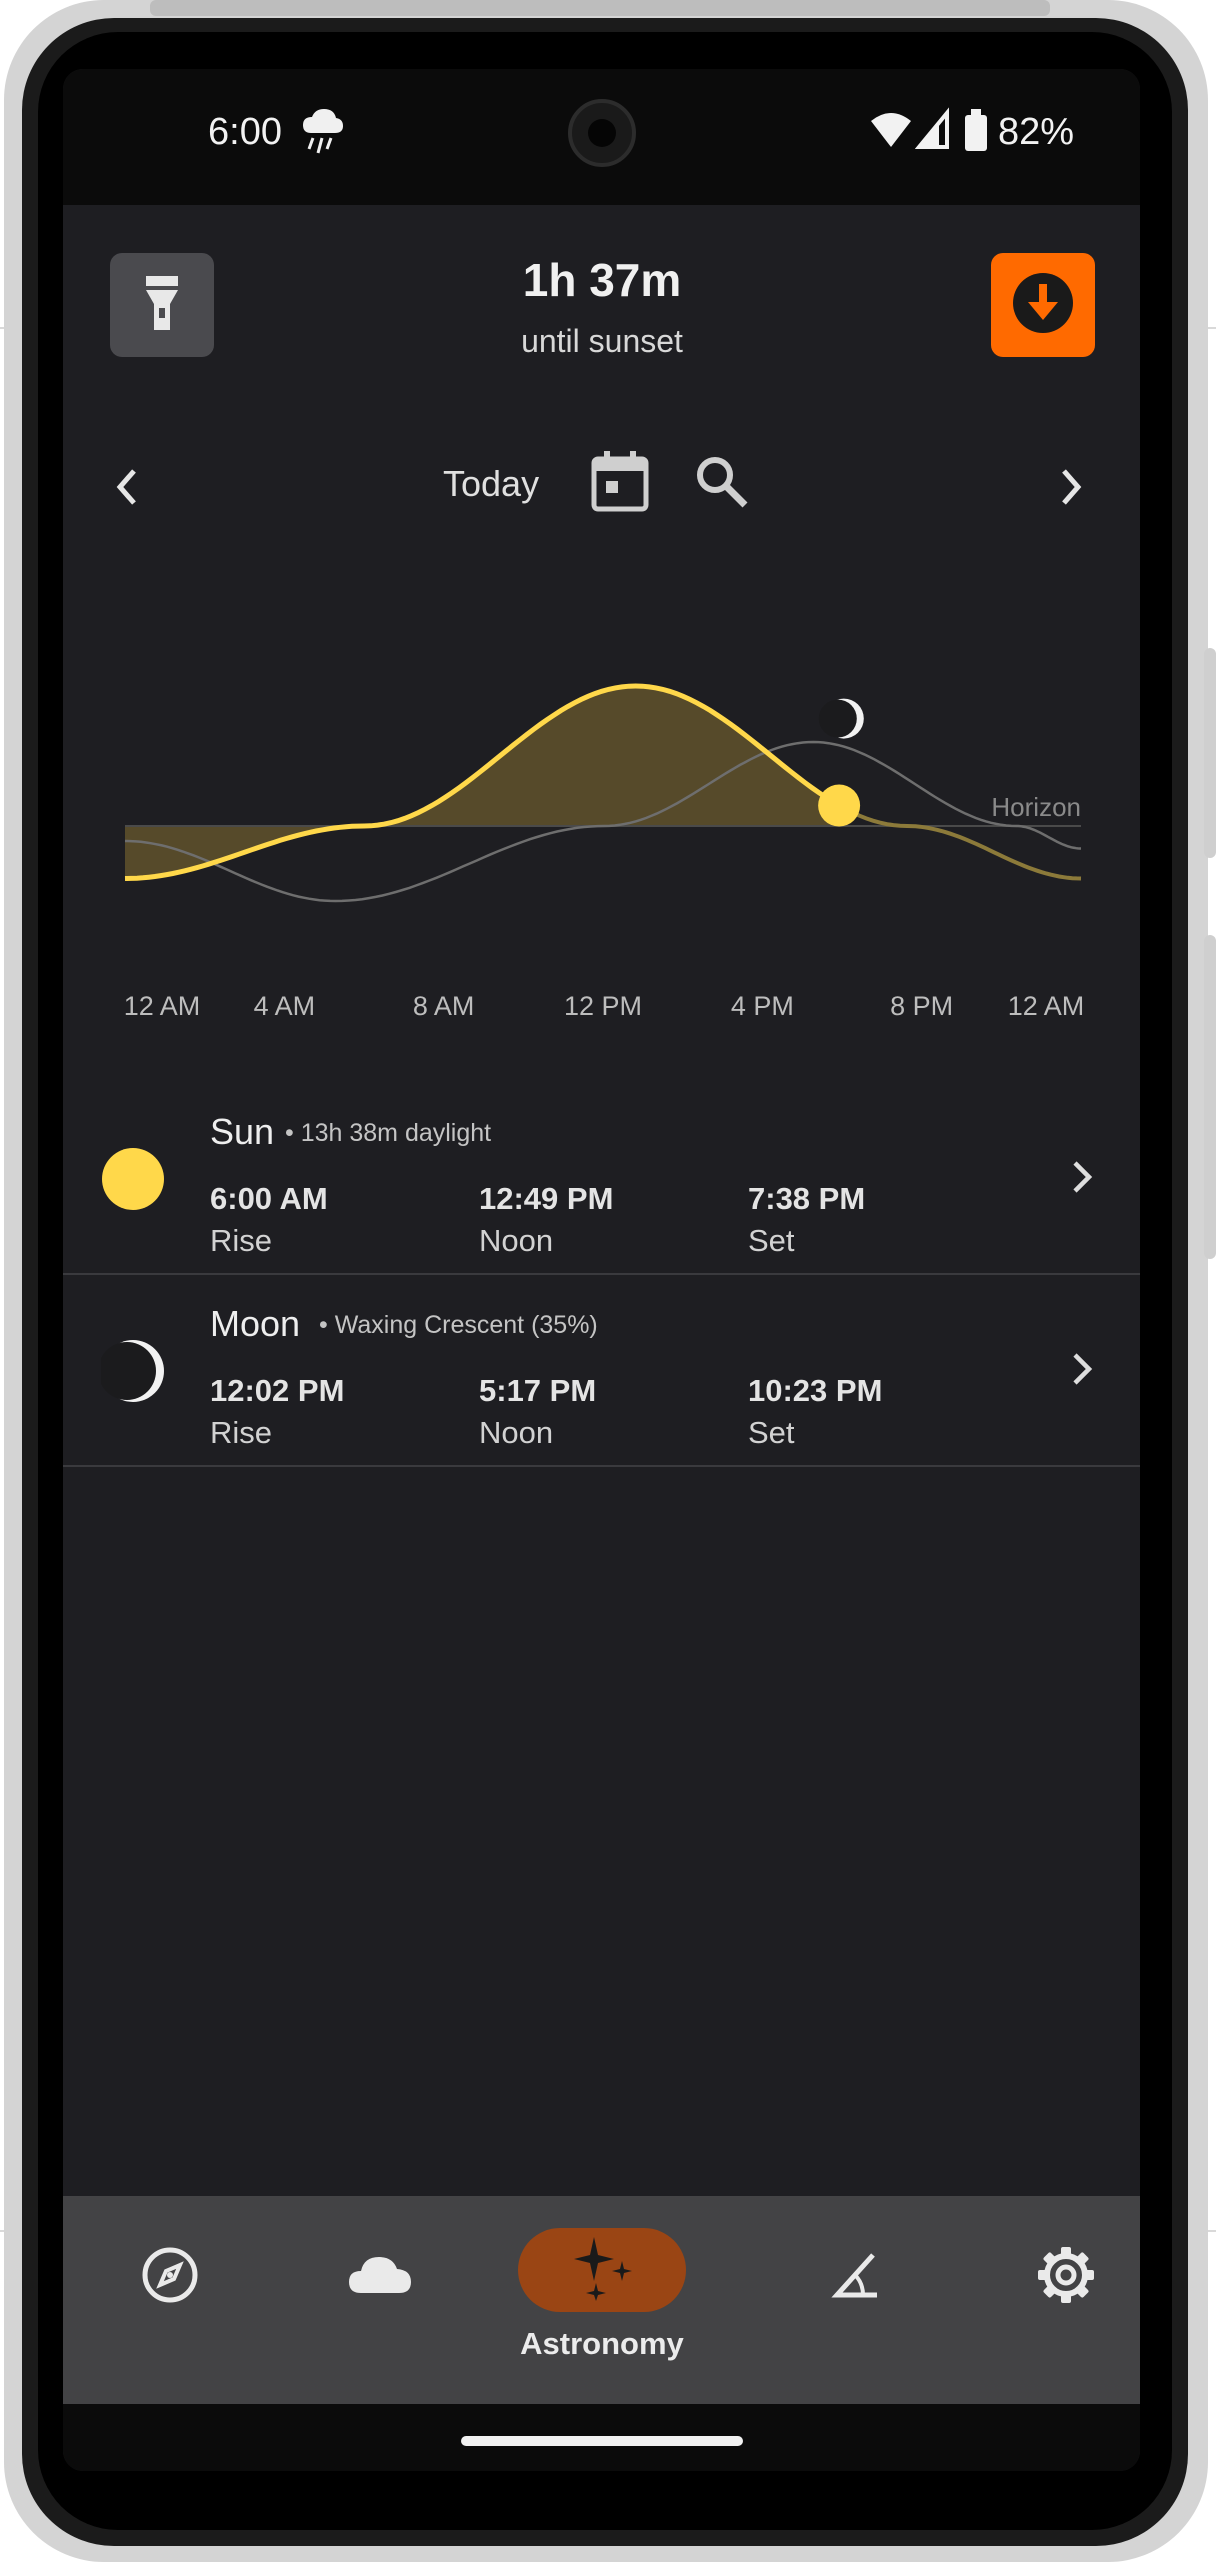 The height and width of the screenshot is (2562, 1216). What do you see at coordinates (922, 1006) in the screenshot?
I see `time-axis-tick-label: 8 PM` at bounding box center [922, 1006].